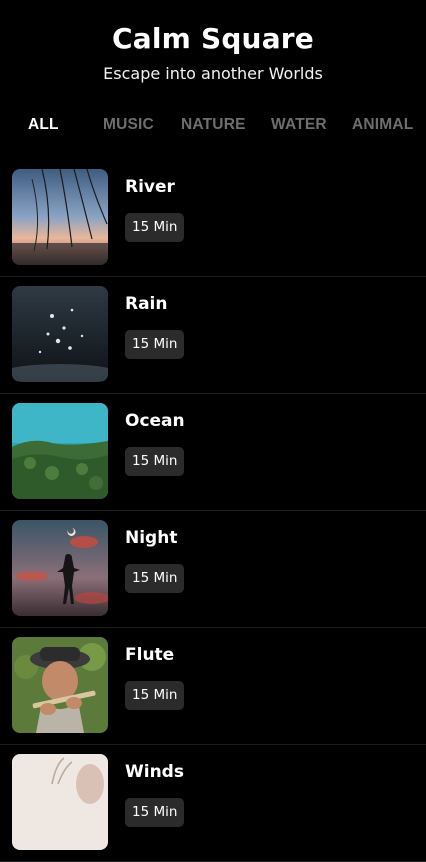 Image resolution: width=426 pixels, height=862 pixels. Describe the element at coordinates (299, 125) in the screenshot. I see `tab-water: WATER` at that location.